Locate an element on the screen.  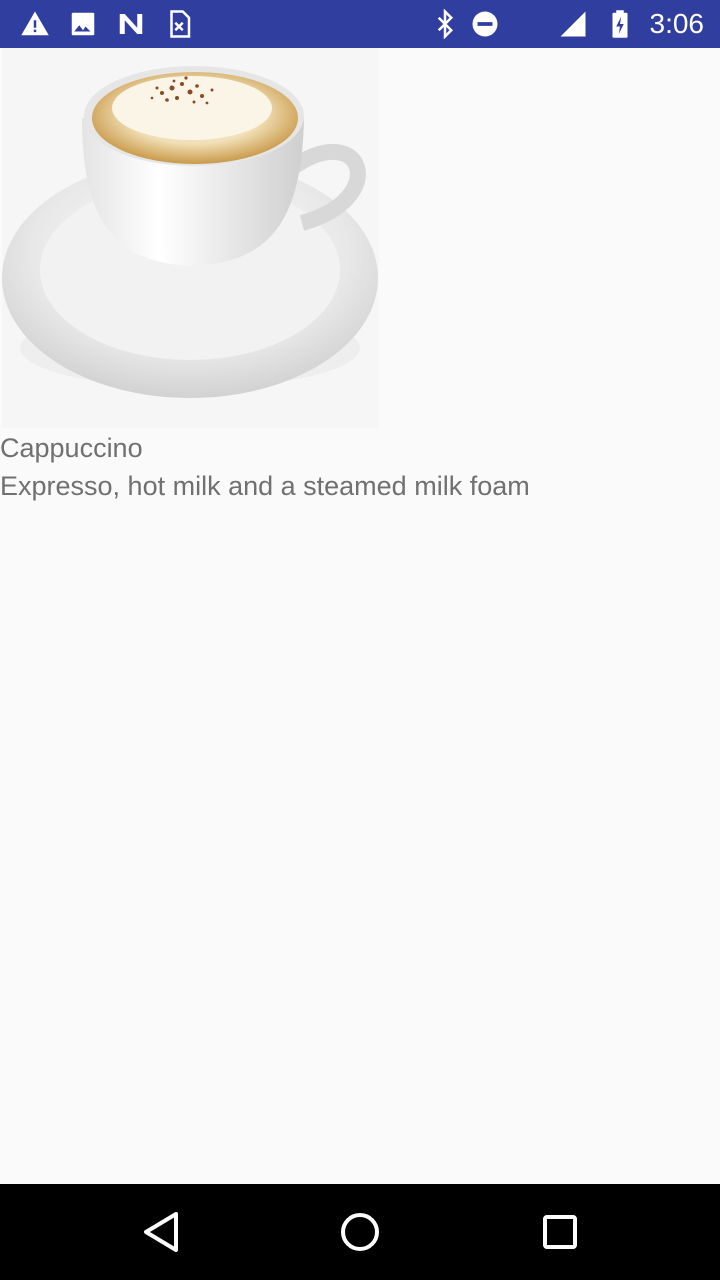
signal-icon is located at coordinates (573, 24).